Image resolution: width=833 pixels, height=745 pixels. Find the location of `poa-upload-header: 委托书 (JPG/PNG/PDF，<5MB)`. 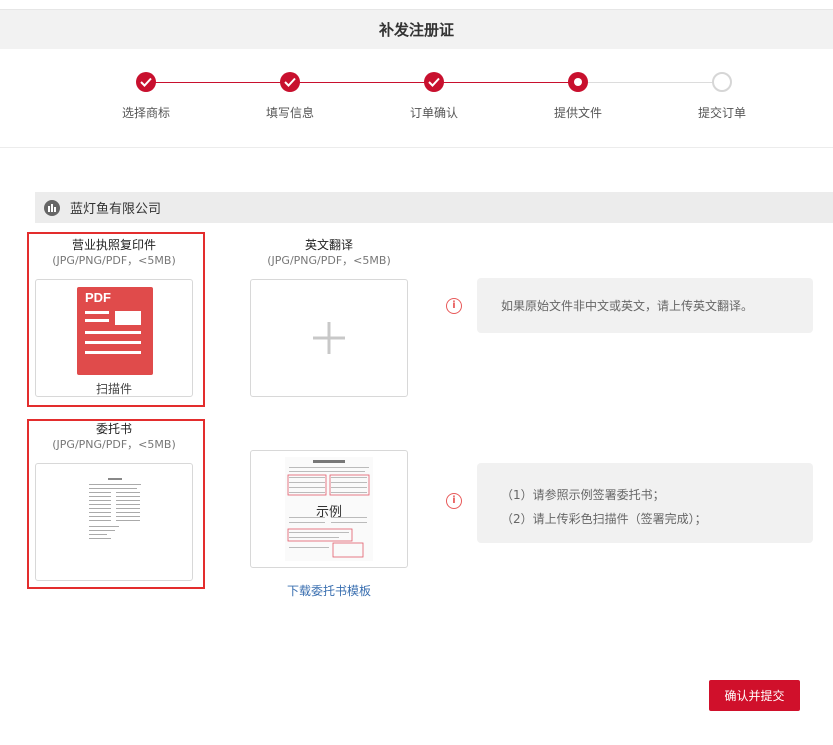

poa-upload-header: 委托书 (JPG/PNG/PDF，<5MB) is located at coordinates (114, 437).